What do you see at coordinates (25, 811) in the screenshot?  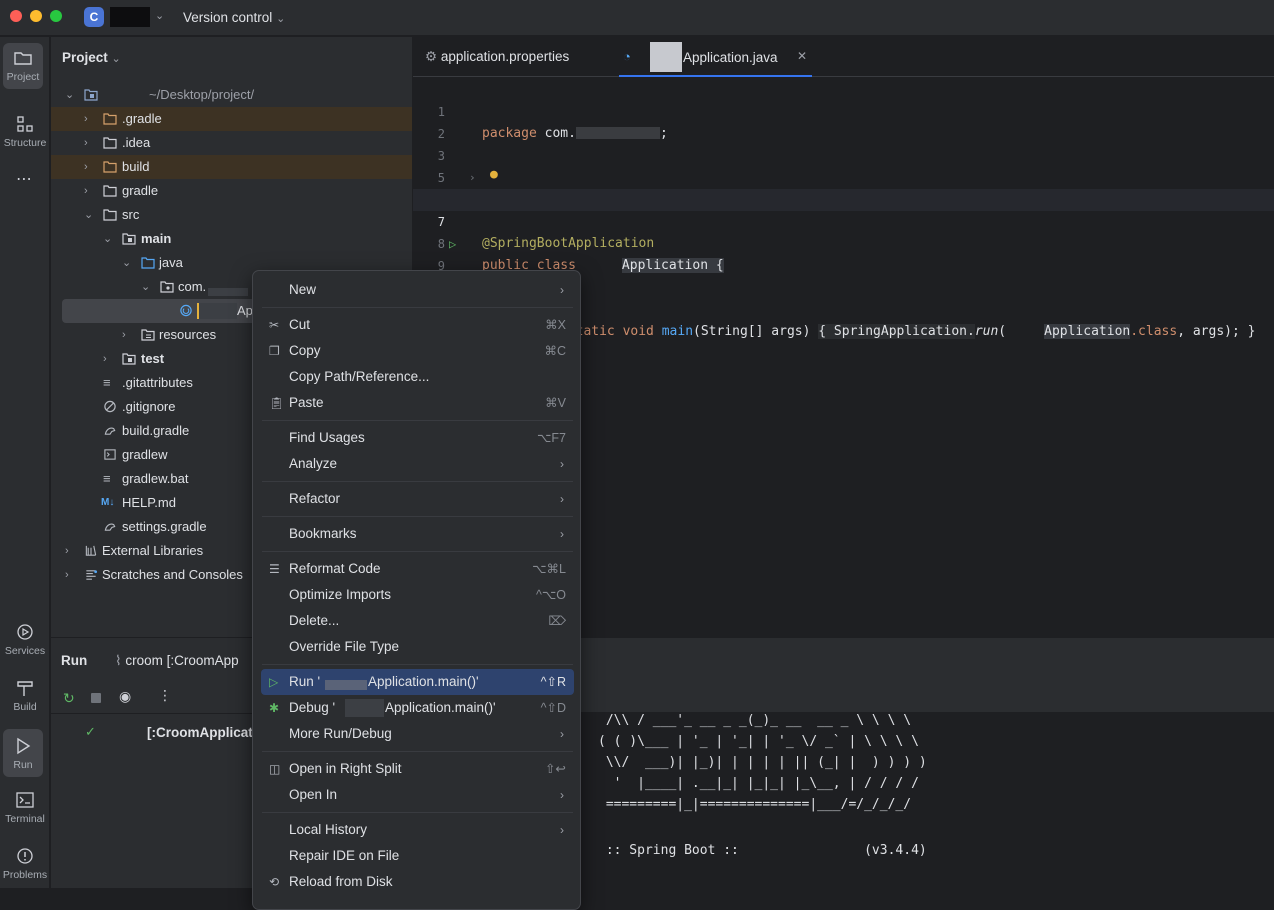 I see `terminal-tool-button: Terminal` at bounding box center [25, 811].